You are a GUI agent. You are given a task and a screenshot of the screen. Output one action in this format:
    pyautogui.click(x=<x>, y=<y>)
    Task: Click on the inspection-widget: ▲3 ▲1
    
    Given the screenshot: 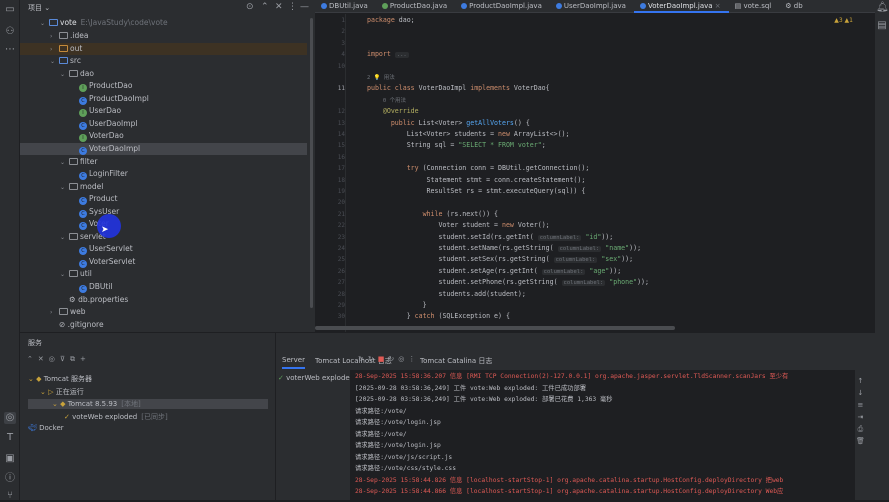 What is the action you would take?
    pyautogui.click(x=843, y=20)
    